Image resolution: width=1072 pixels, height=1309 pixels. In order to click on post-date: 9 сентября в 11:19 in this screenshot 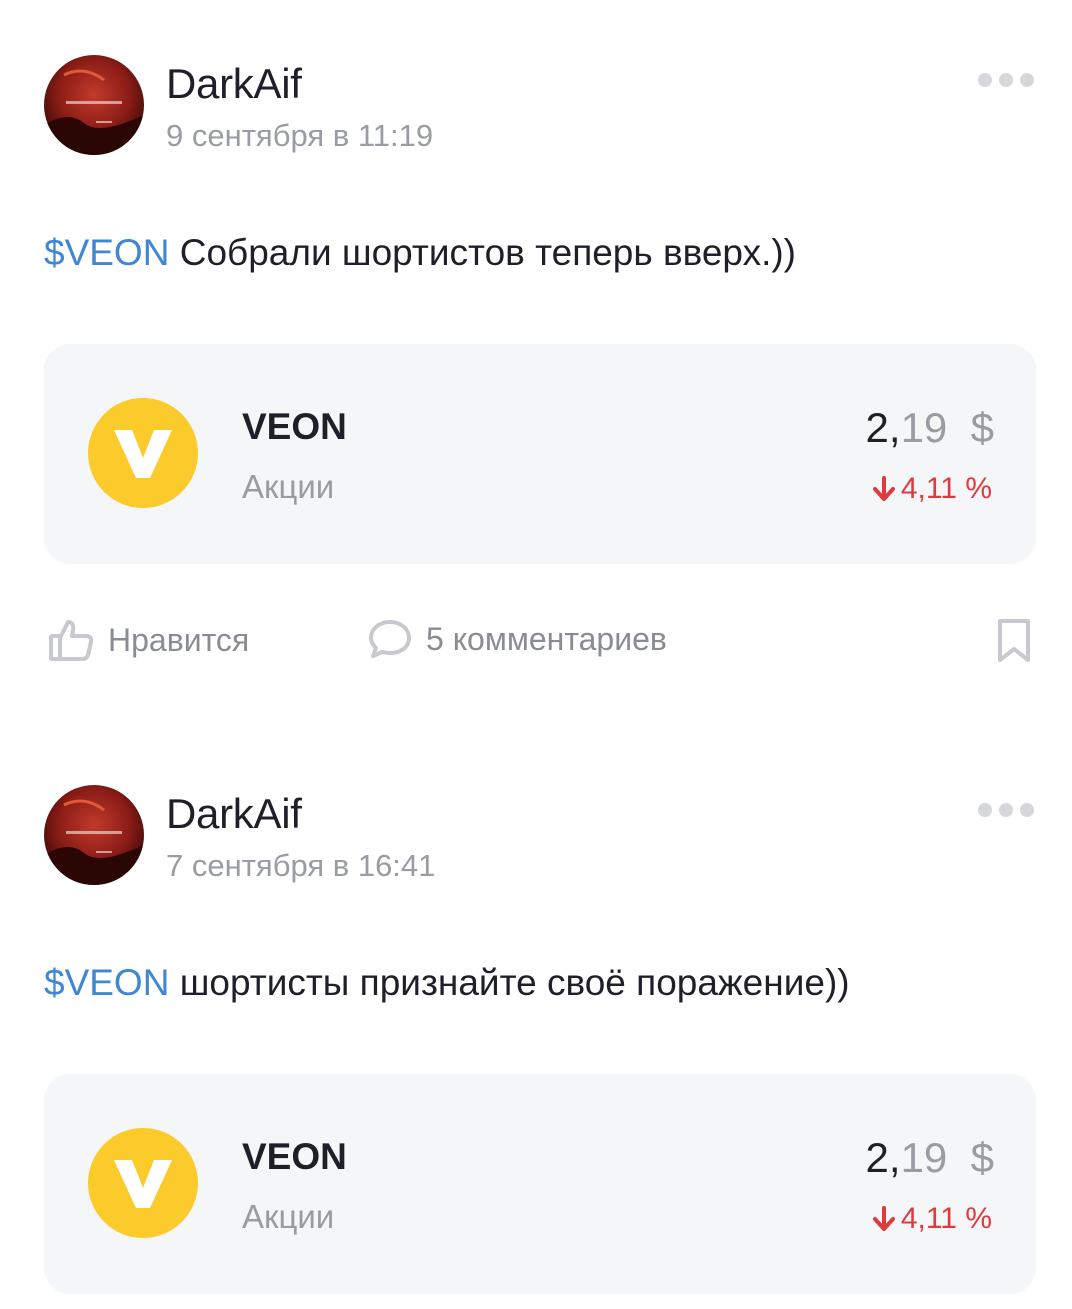, I will do `click(300, 135)`.